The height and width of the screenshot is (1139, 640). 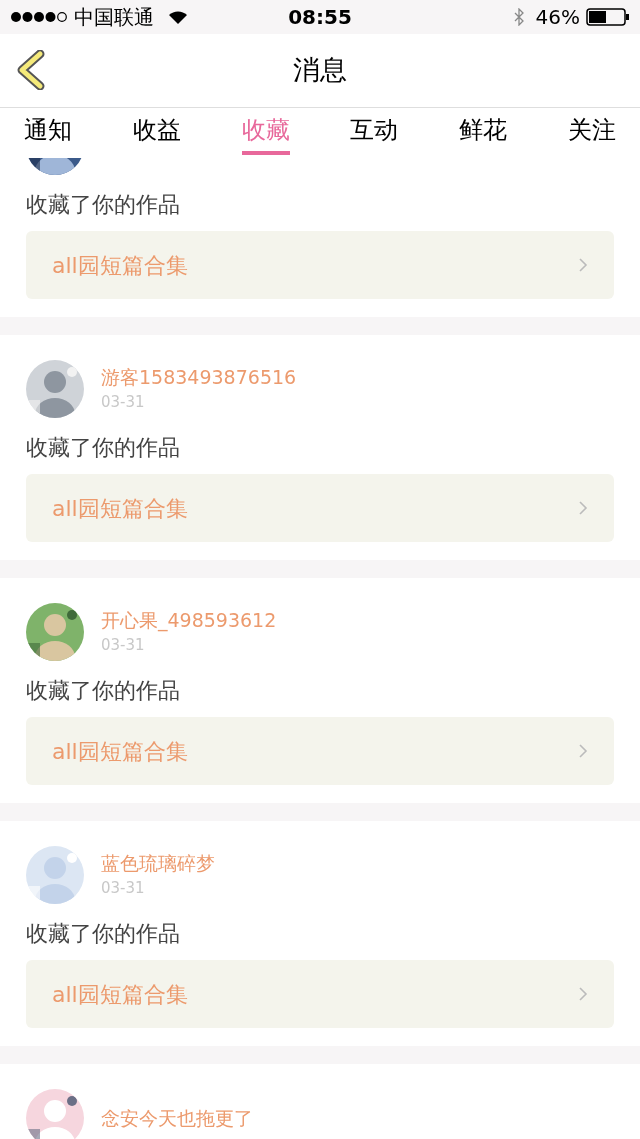 I want to click on page-title: 消息, so click(x=320, y=70).